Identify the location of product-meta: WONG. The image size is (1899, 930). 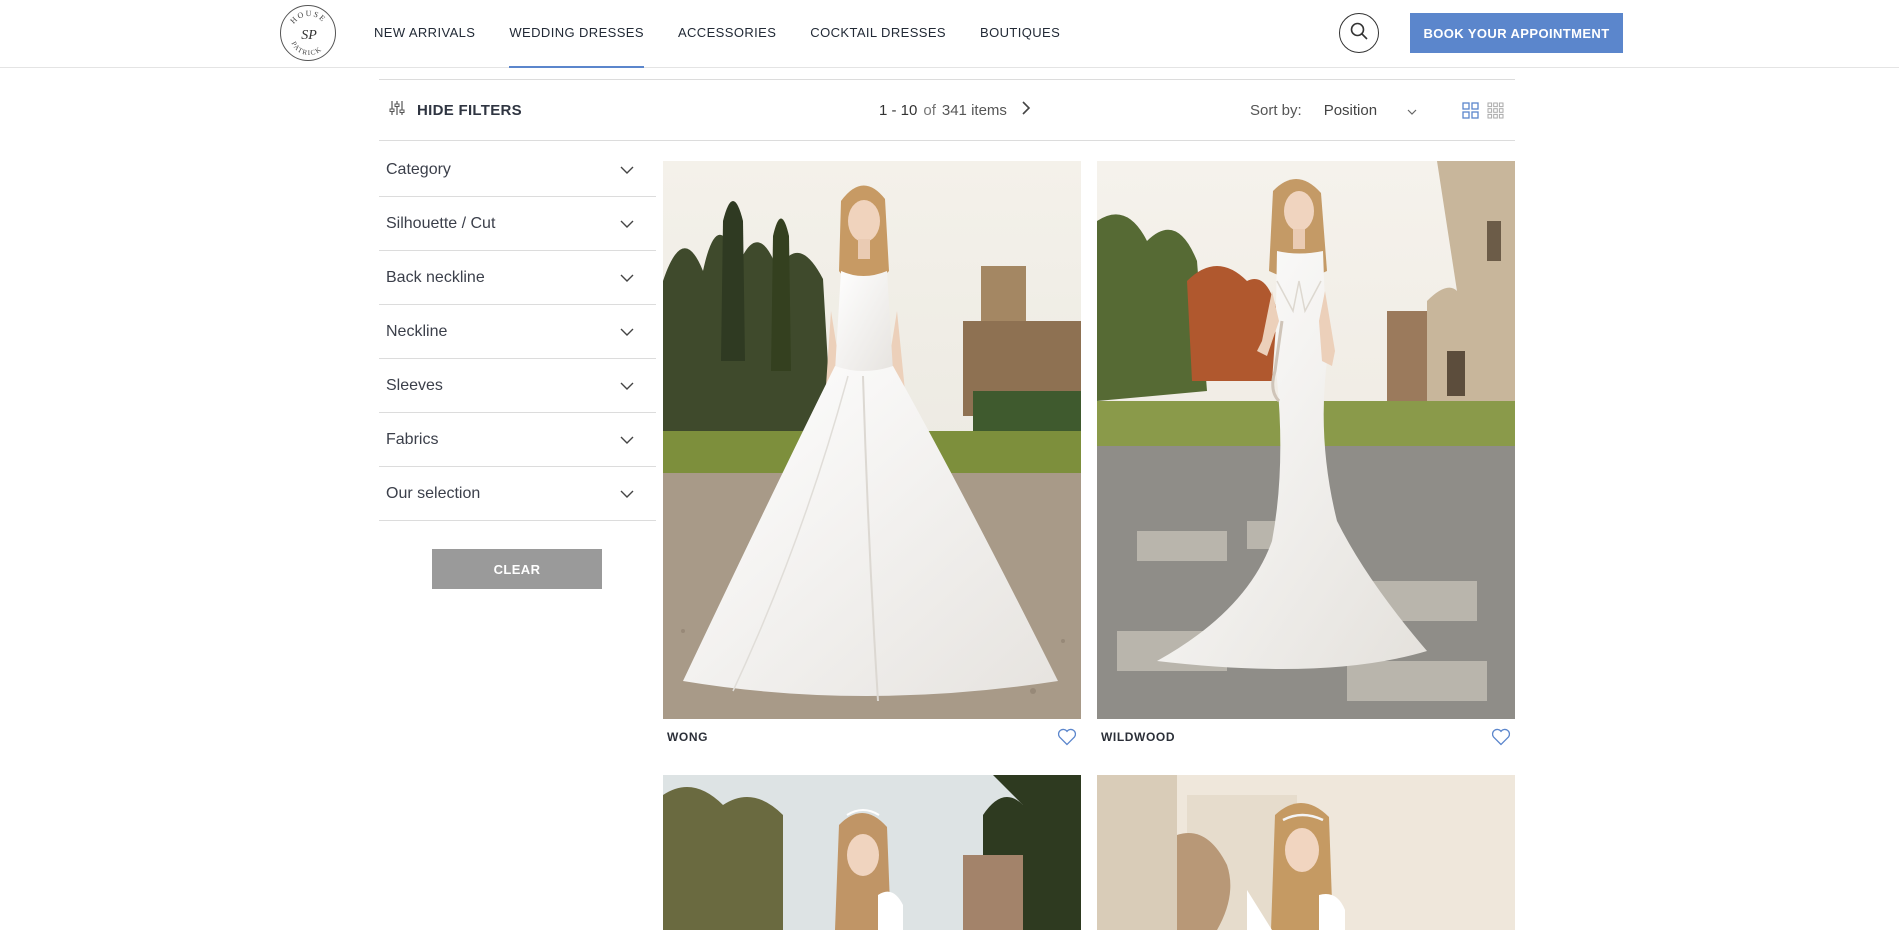
(872, 737).